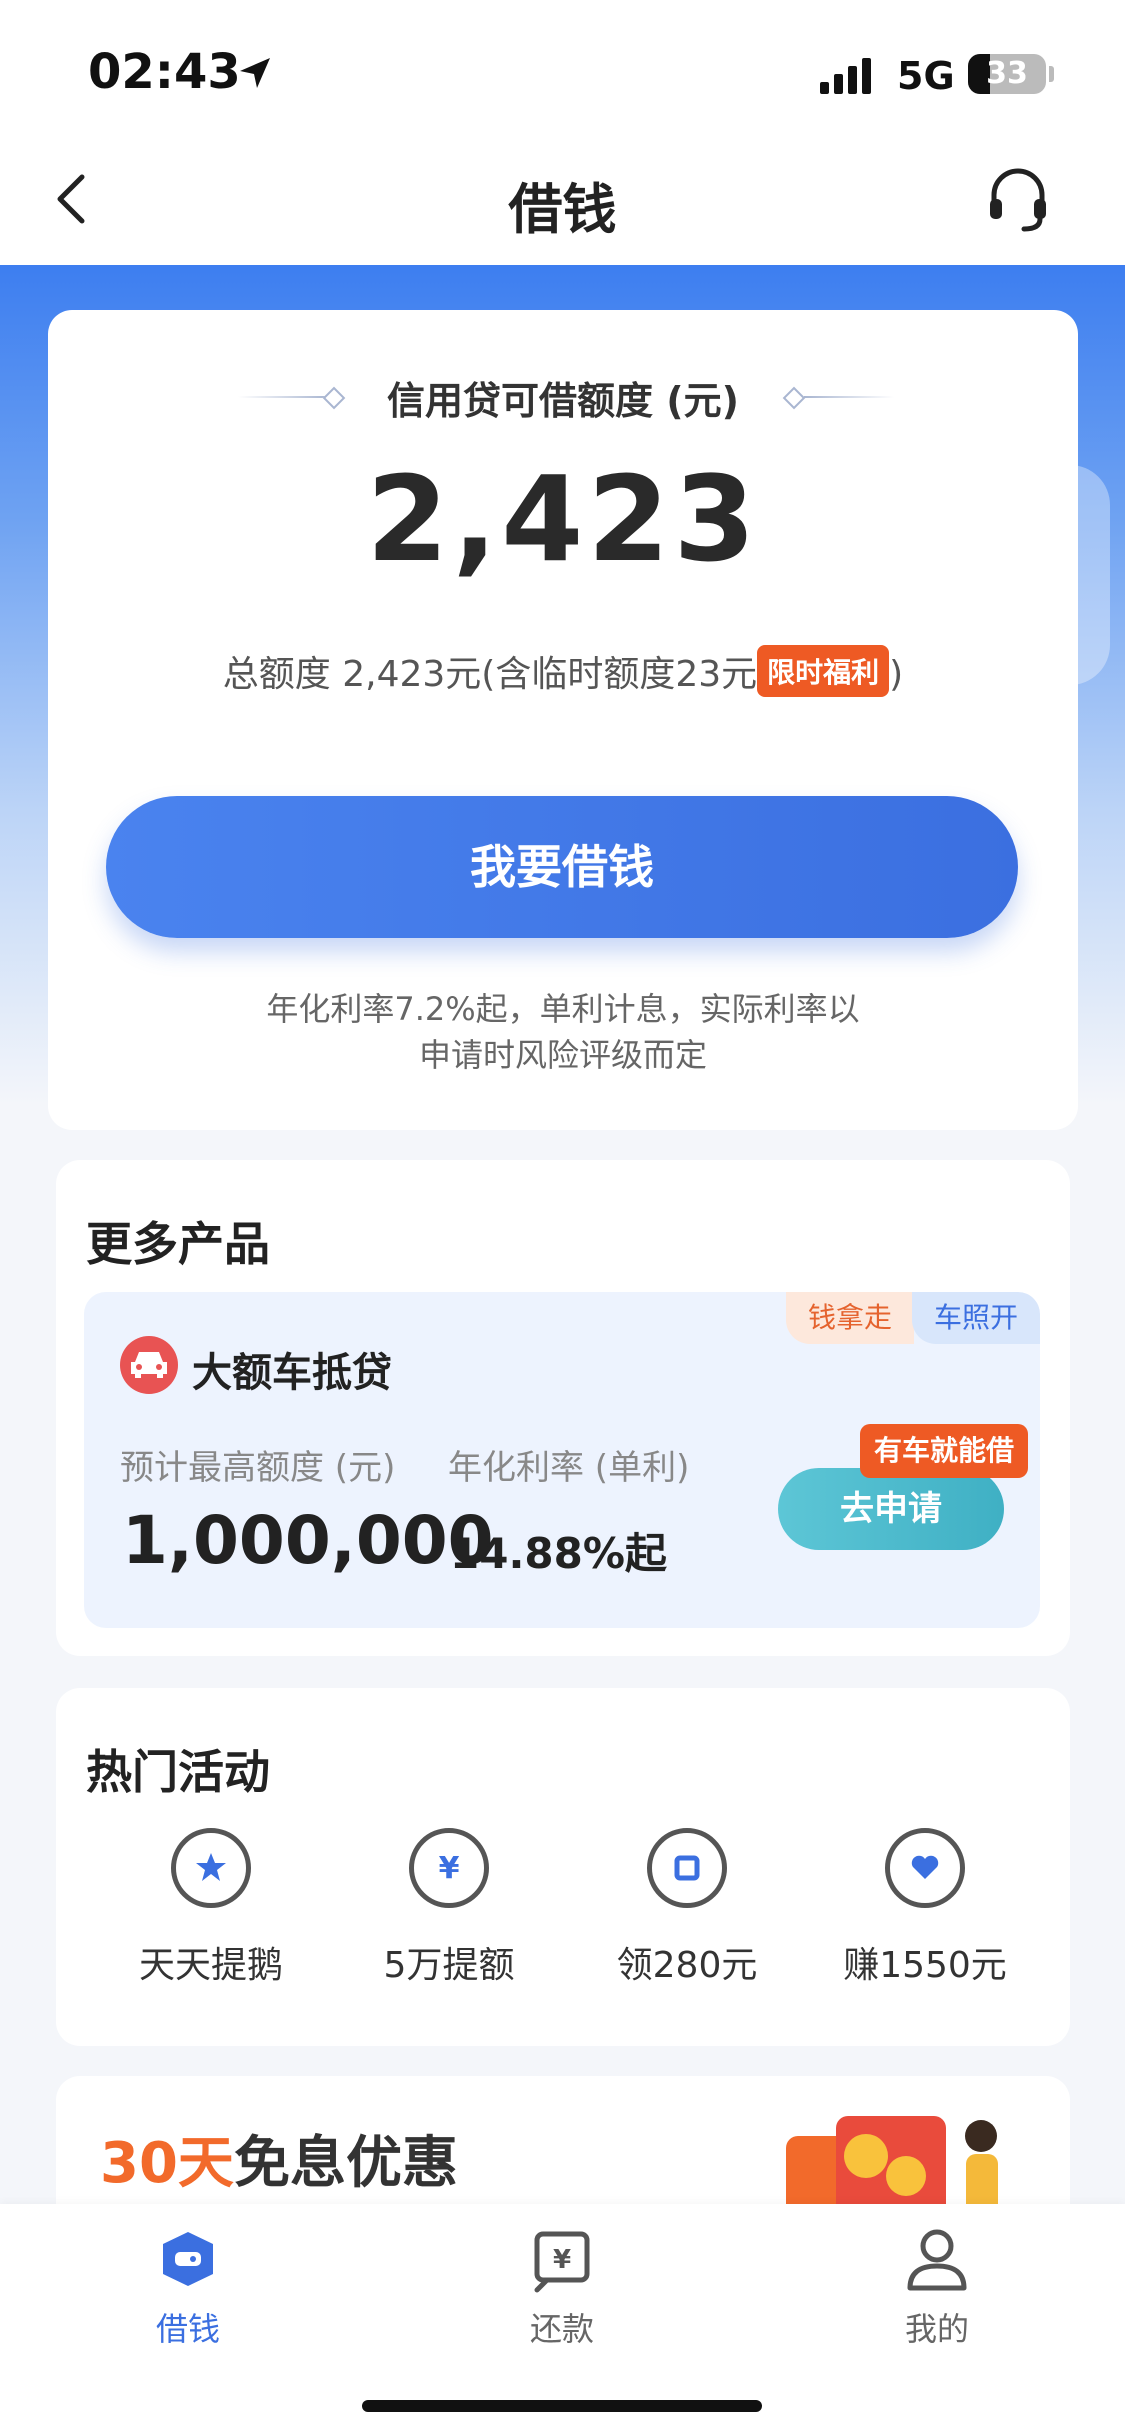  Describe the element at coordinates (687, 1868) in the screenshot. I see `square-coin-icon` at that location.